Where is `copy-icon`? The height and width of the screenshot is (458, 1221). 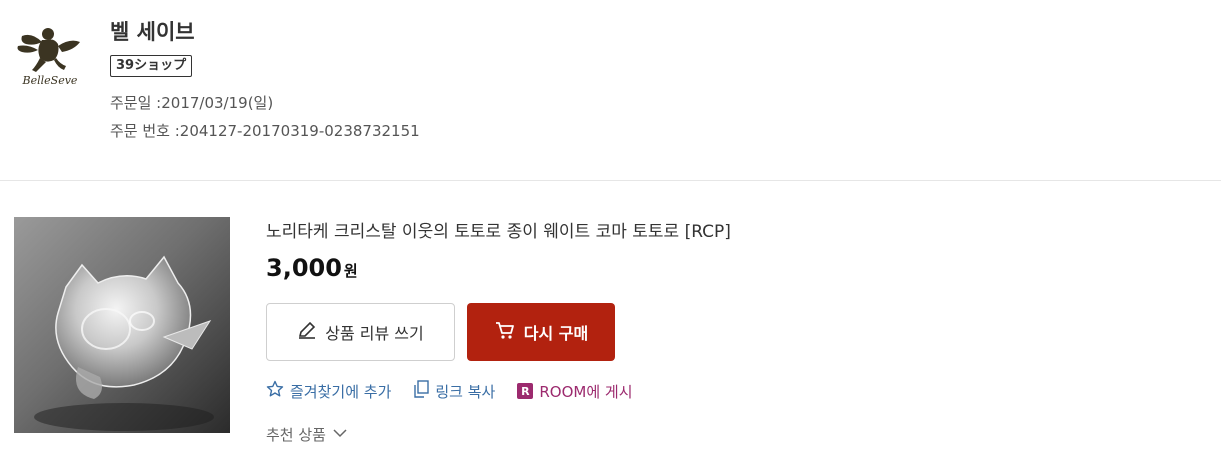 copy-icon is located at coordinates (421, 391).